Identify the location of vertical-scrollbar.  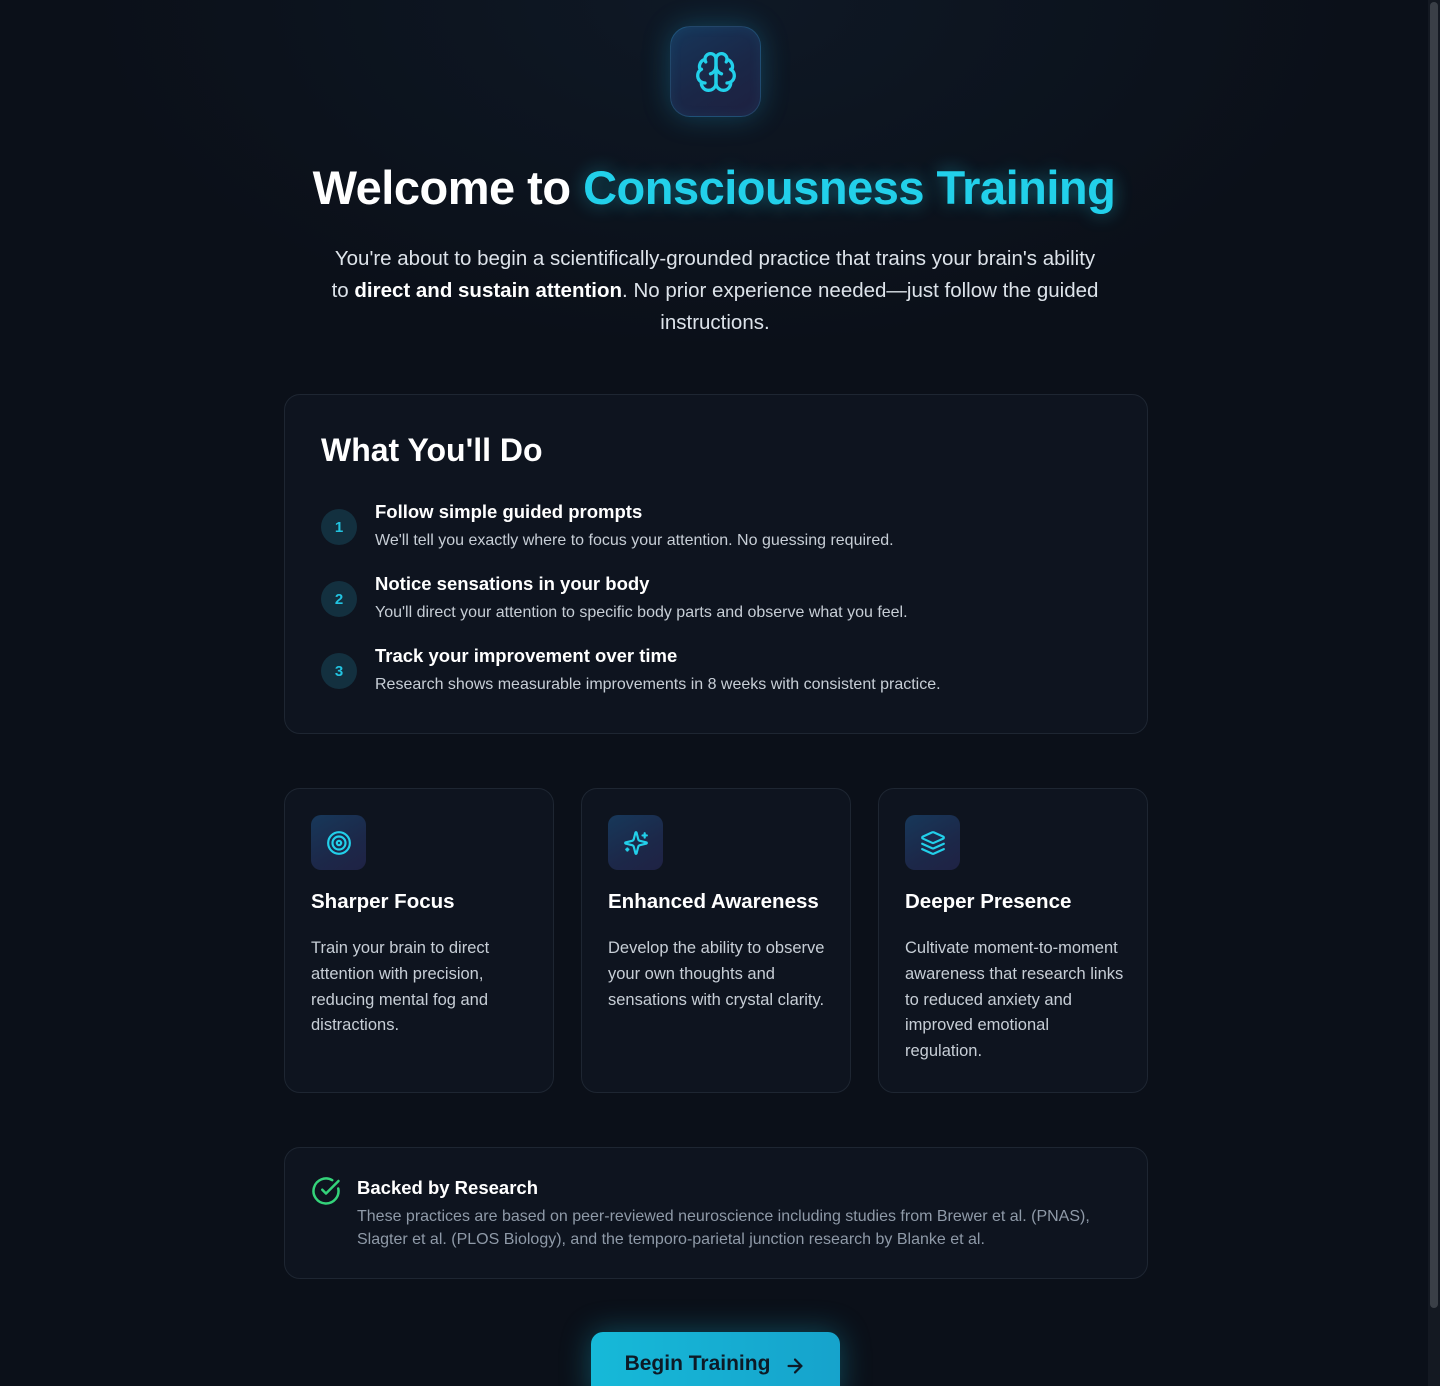
(1434, 693).